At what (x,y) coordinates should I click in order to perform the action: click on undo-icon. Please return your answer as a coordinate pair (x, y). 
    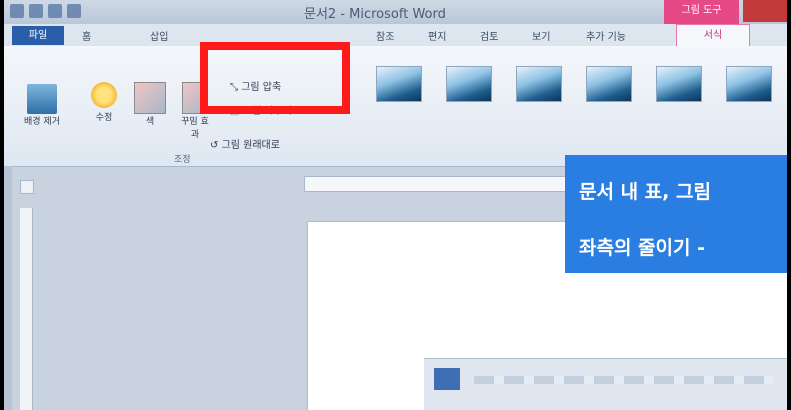
    Looking at the image, I should click on (55, 11).